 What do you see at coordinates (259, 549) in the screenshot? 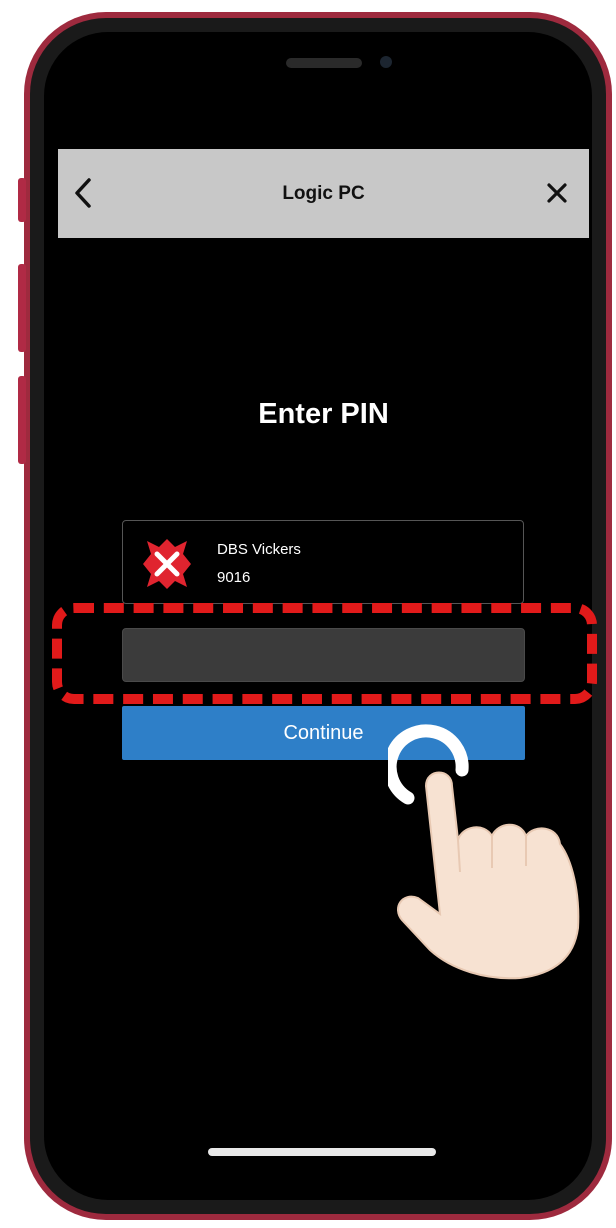
I see `account-name: DBS Vickers` at bounding box center [259, 549].